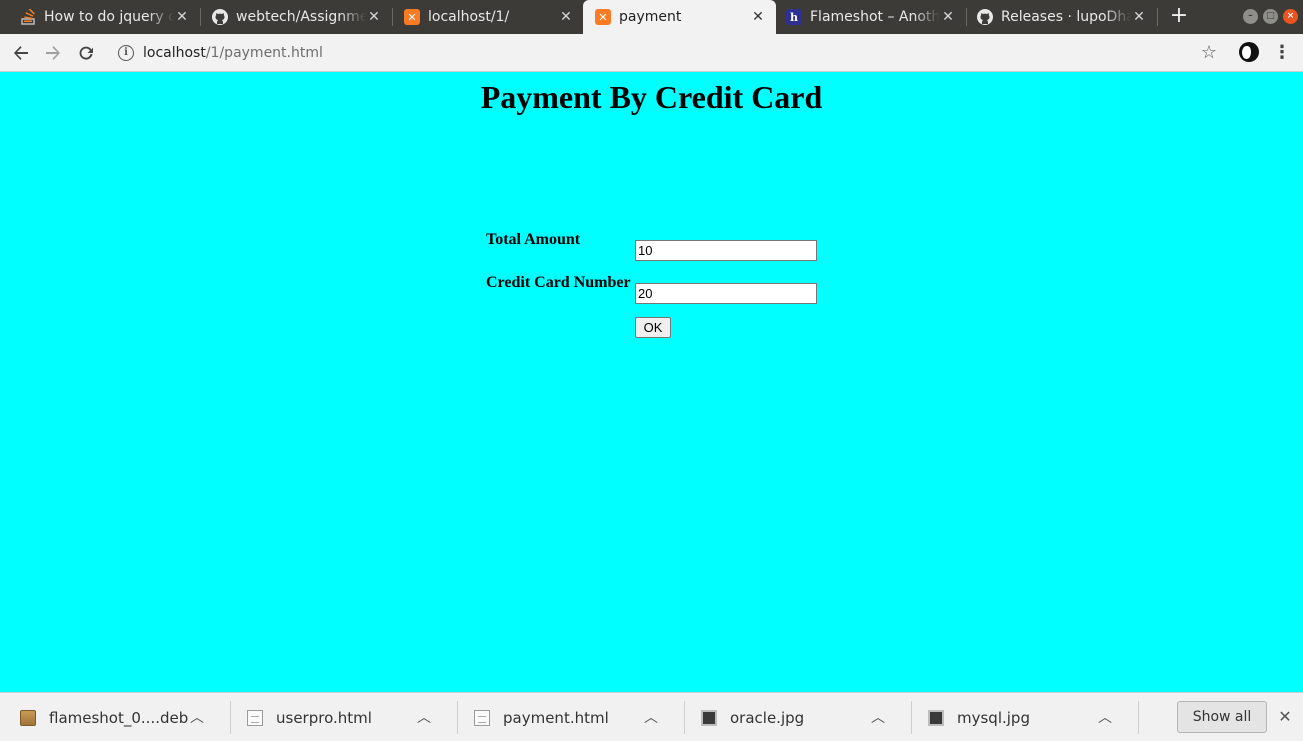 The image size is (1303, 741). Describe the element at coordinates (1209, 53) in the screenshot. I see `bookmark-star-icon: ☆` at that location.